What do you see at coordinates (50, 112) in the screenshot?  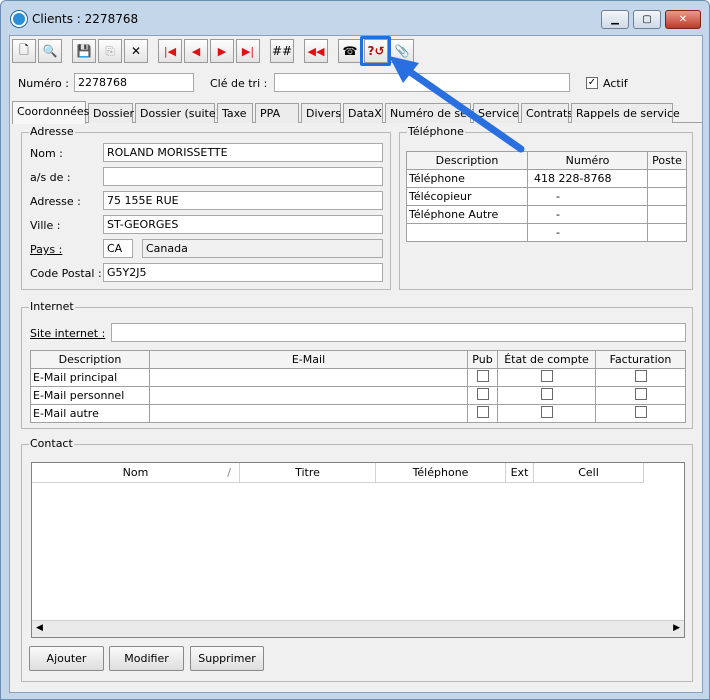 I see `tab-coordonnees: Coordonnées` at bounding box center [50, 112].